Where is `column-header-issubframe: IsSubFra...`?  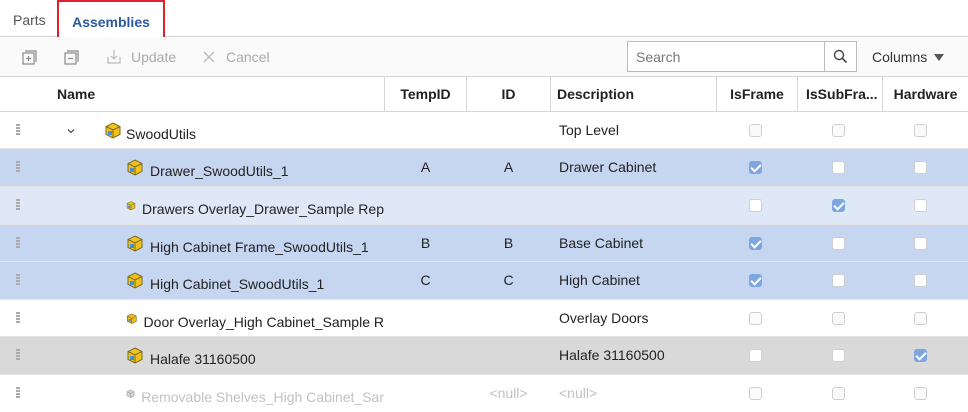 column-header-issubframe: IsSubFra... is located at coordinates (840, 94).